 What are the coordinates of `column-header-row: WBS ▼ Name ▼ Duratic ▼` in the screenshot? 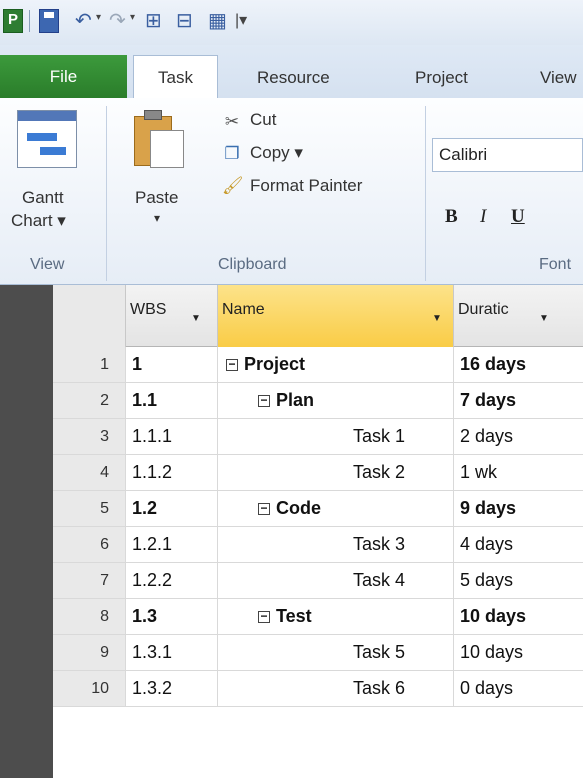 It's located at (318, 316).